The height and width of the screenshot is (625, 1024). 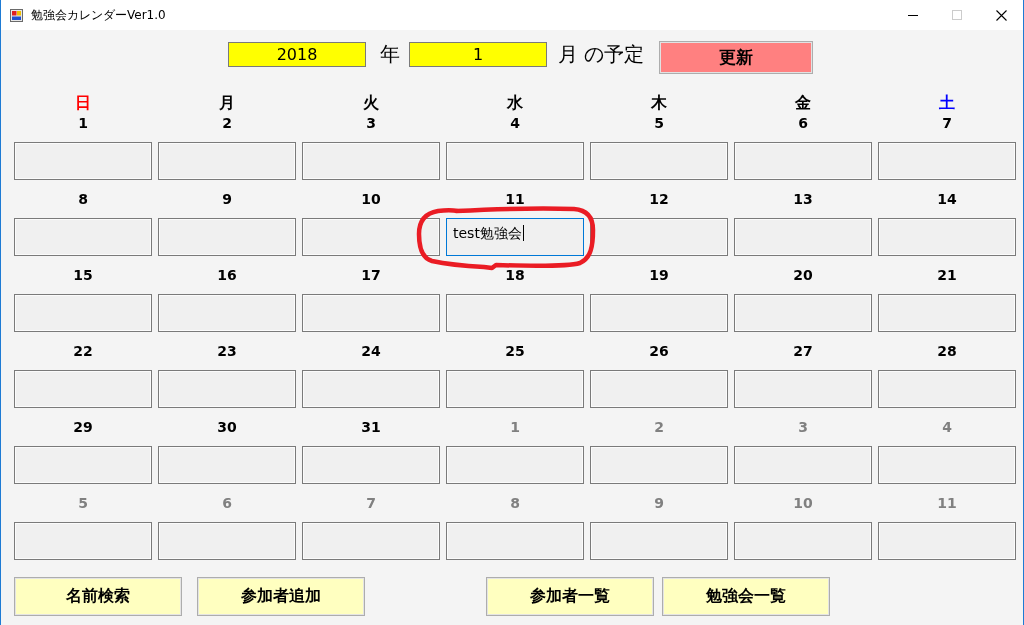 What do you see at coordinates (736, 57) in the screenshot?
I see `update-button: 更新` at bounding box center [736, 57].